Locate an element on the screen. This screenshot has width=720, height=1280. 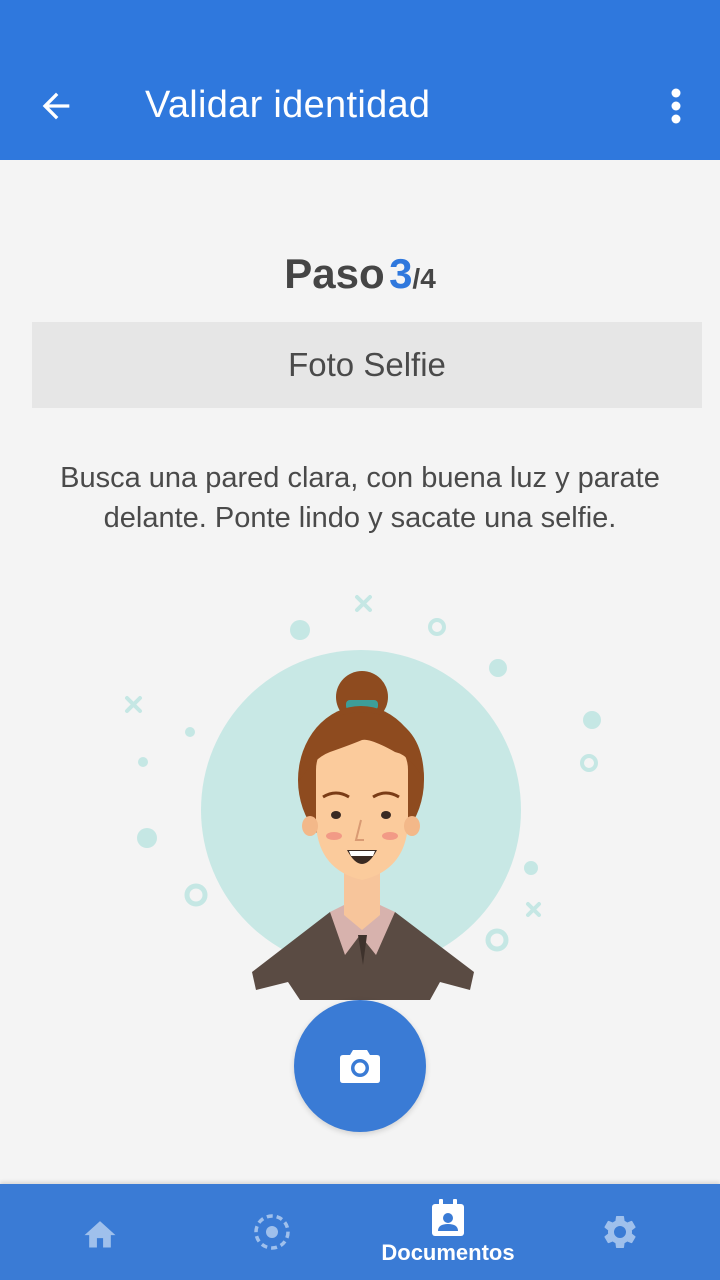
app-bar: Validar identidad is located at coordinates (360, 80).